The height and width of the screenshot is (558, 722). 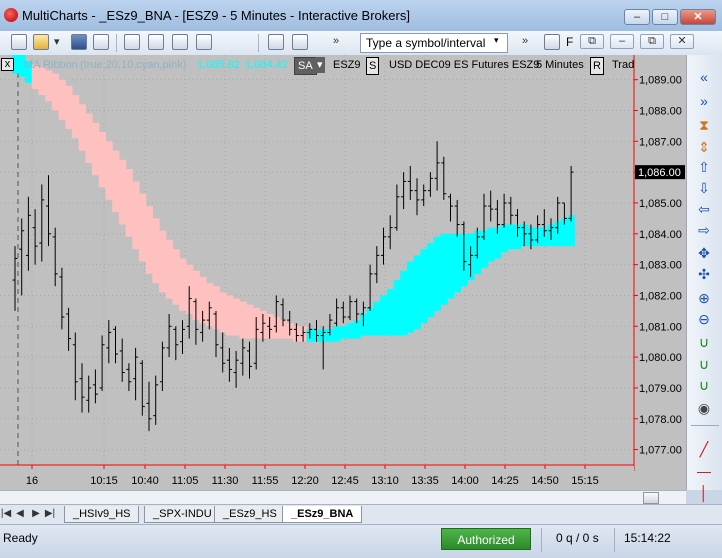 I want to click on price-tick-label: 1,083.00, so click(x=660, y=266).